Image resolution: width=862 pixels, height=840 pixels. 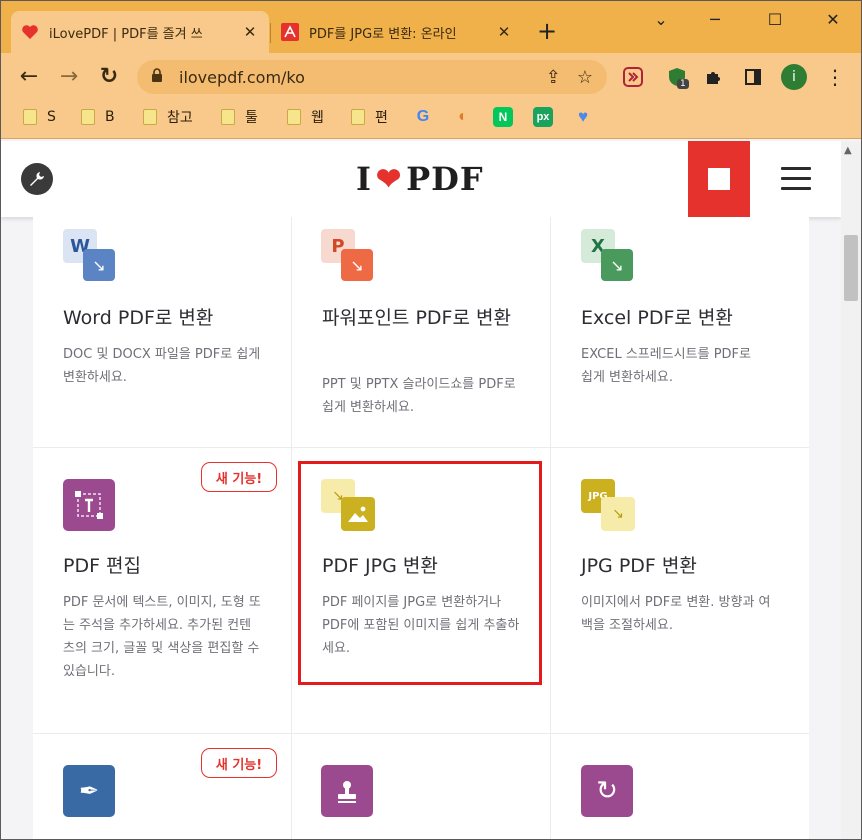 I want to click on adobe-favicon-icon, so click(x=290, y=32).